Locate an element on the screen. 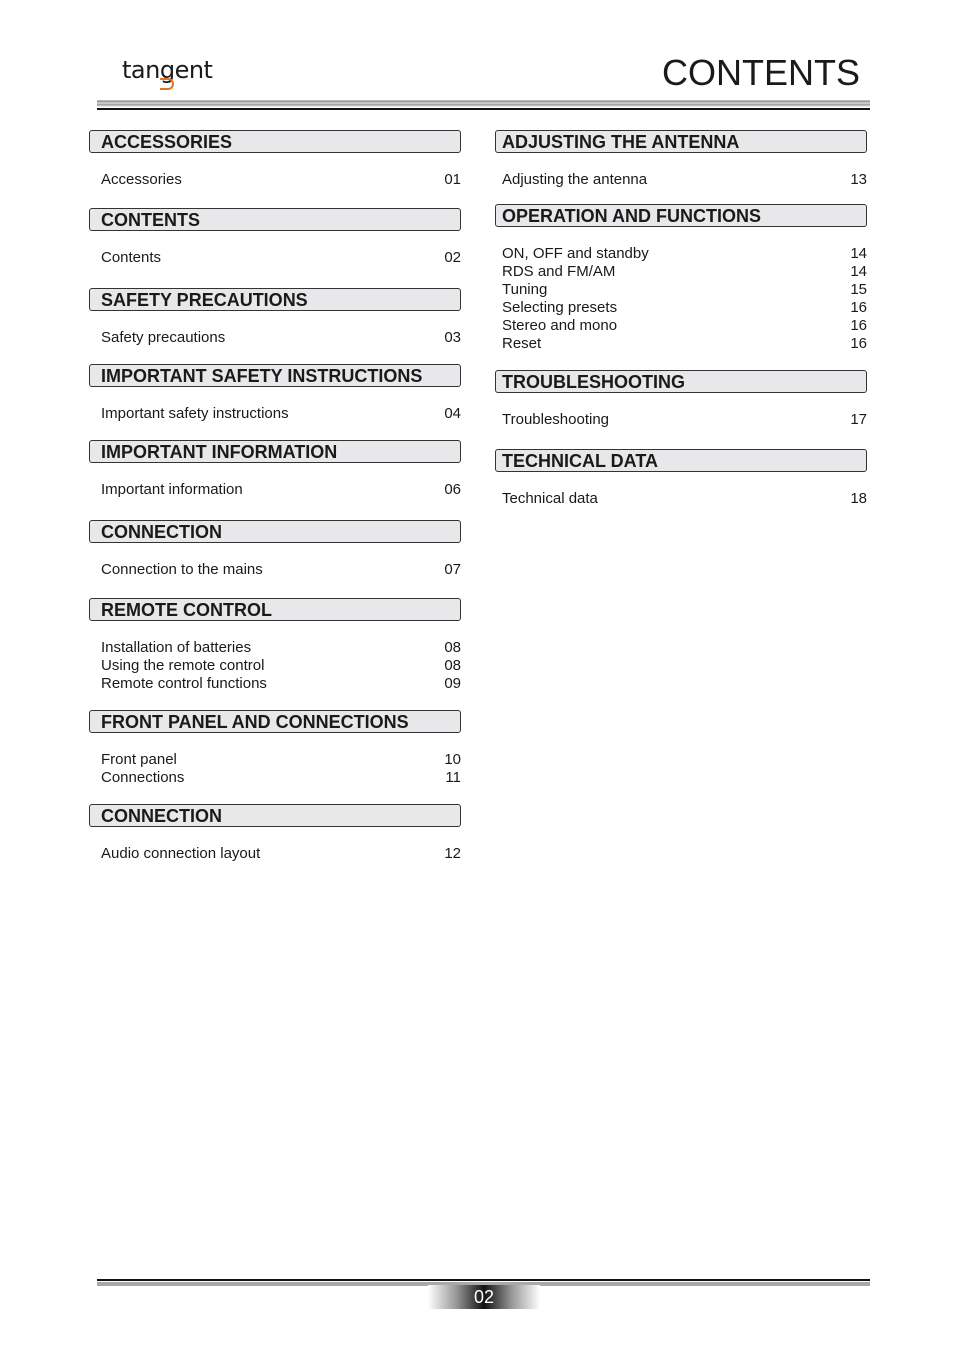  toc-section: CONNECTION Connection to the mains 07 is located at coordinates (275, 549).